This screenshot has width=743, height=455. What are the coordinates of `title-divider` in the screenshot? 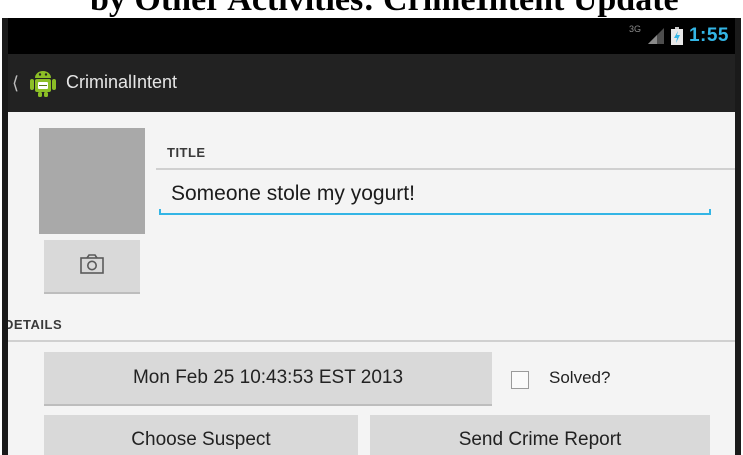 It's located at (445, 169).